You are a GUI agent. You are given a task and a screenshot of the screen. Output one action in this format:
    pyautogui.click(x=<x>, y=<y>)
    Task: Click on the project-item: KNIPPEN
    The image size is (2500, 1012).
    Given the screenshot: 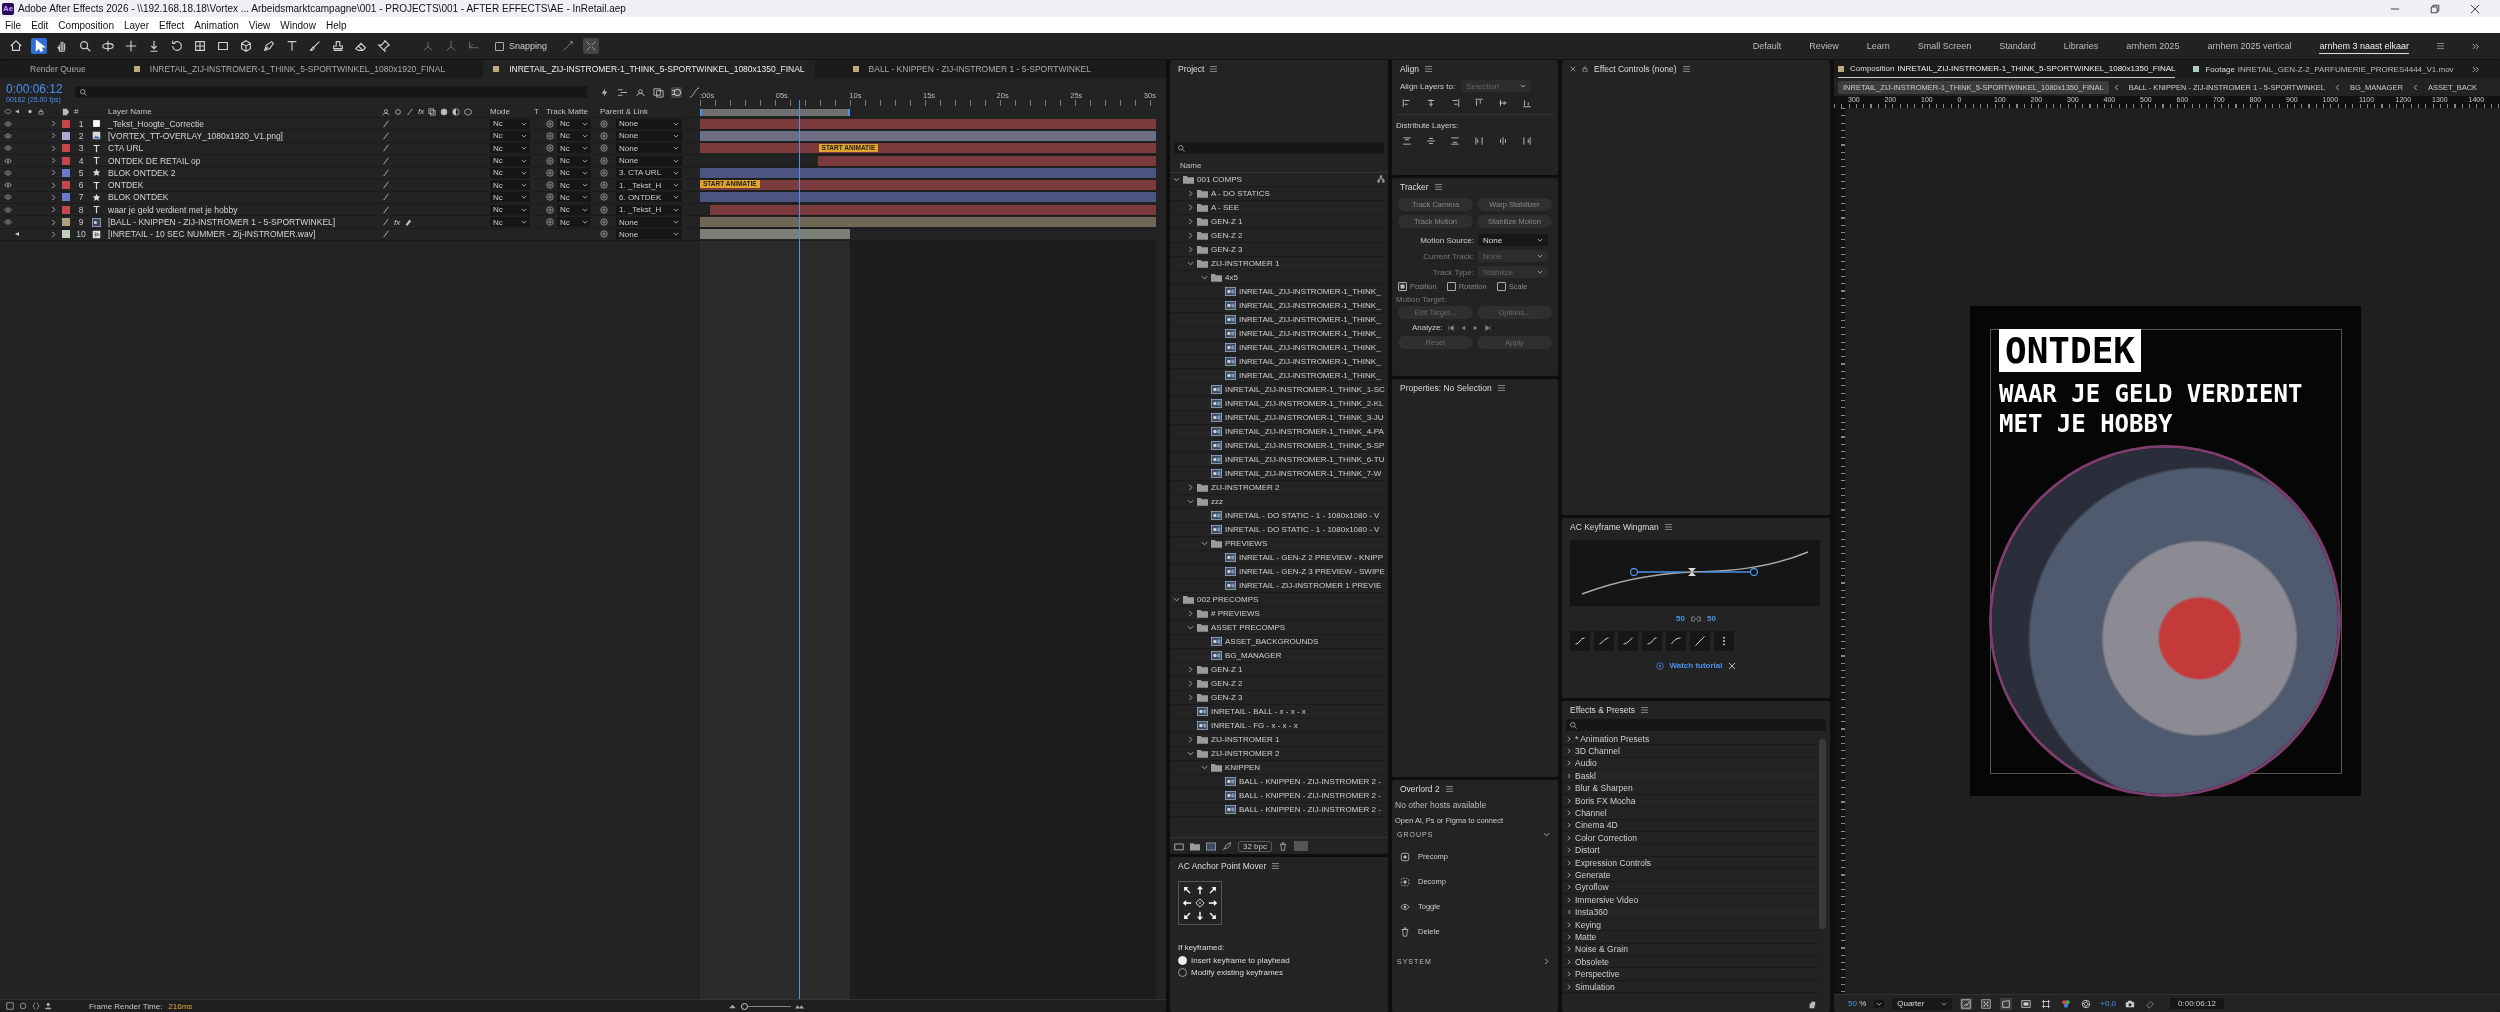 What is the action you would take?
    pyautogui.click(x=1243, y=767)
    